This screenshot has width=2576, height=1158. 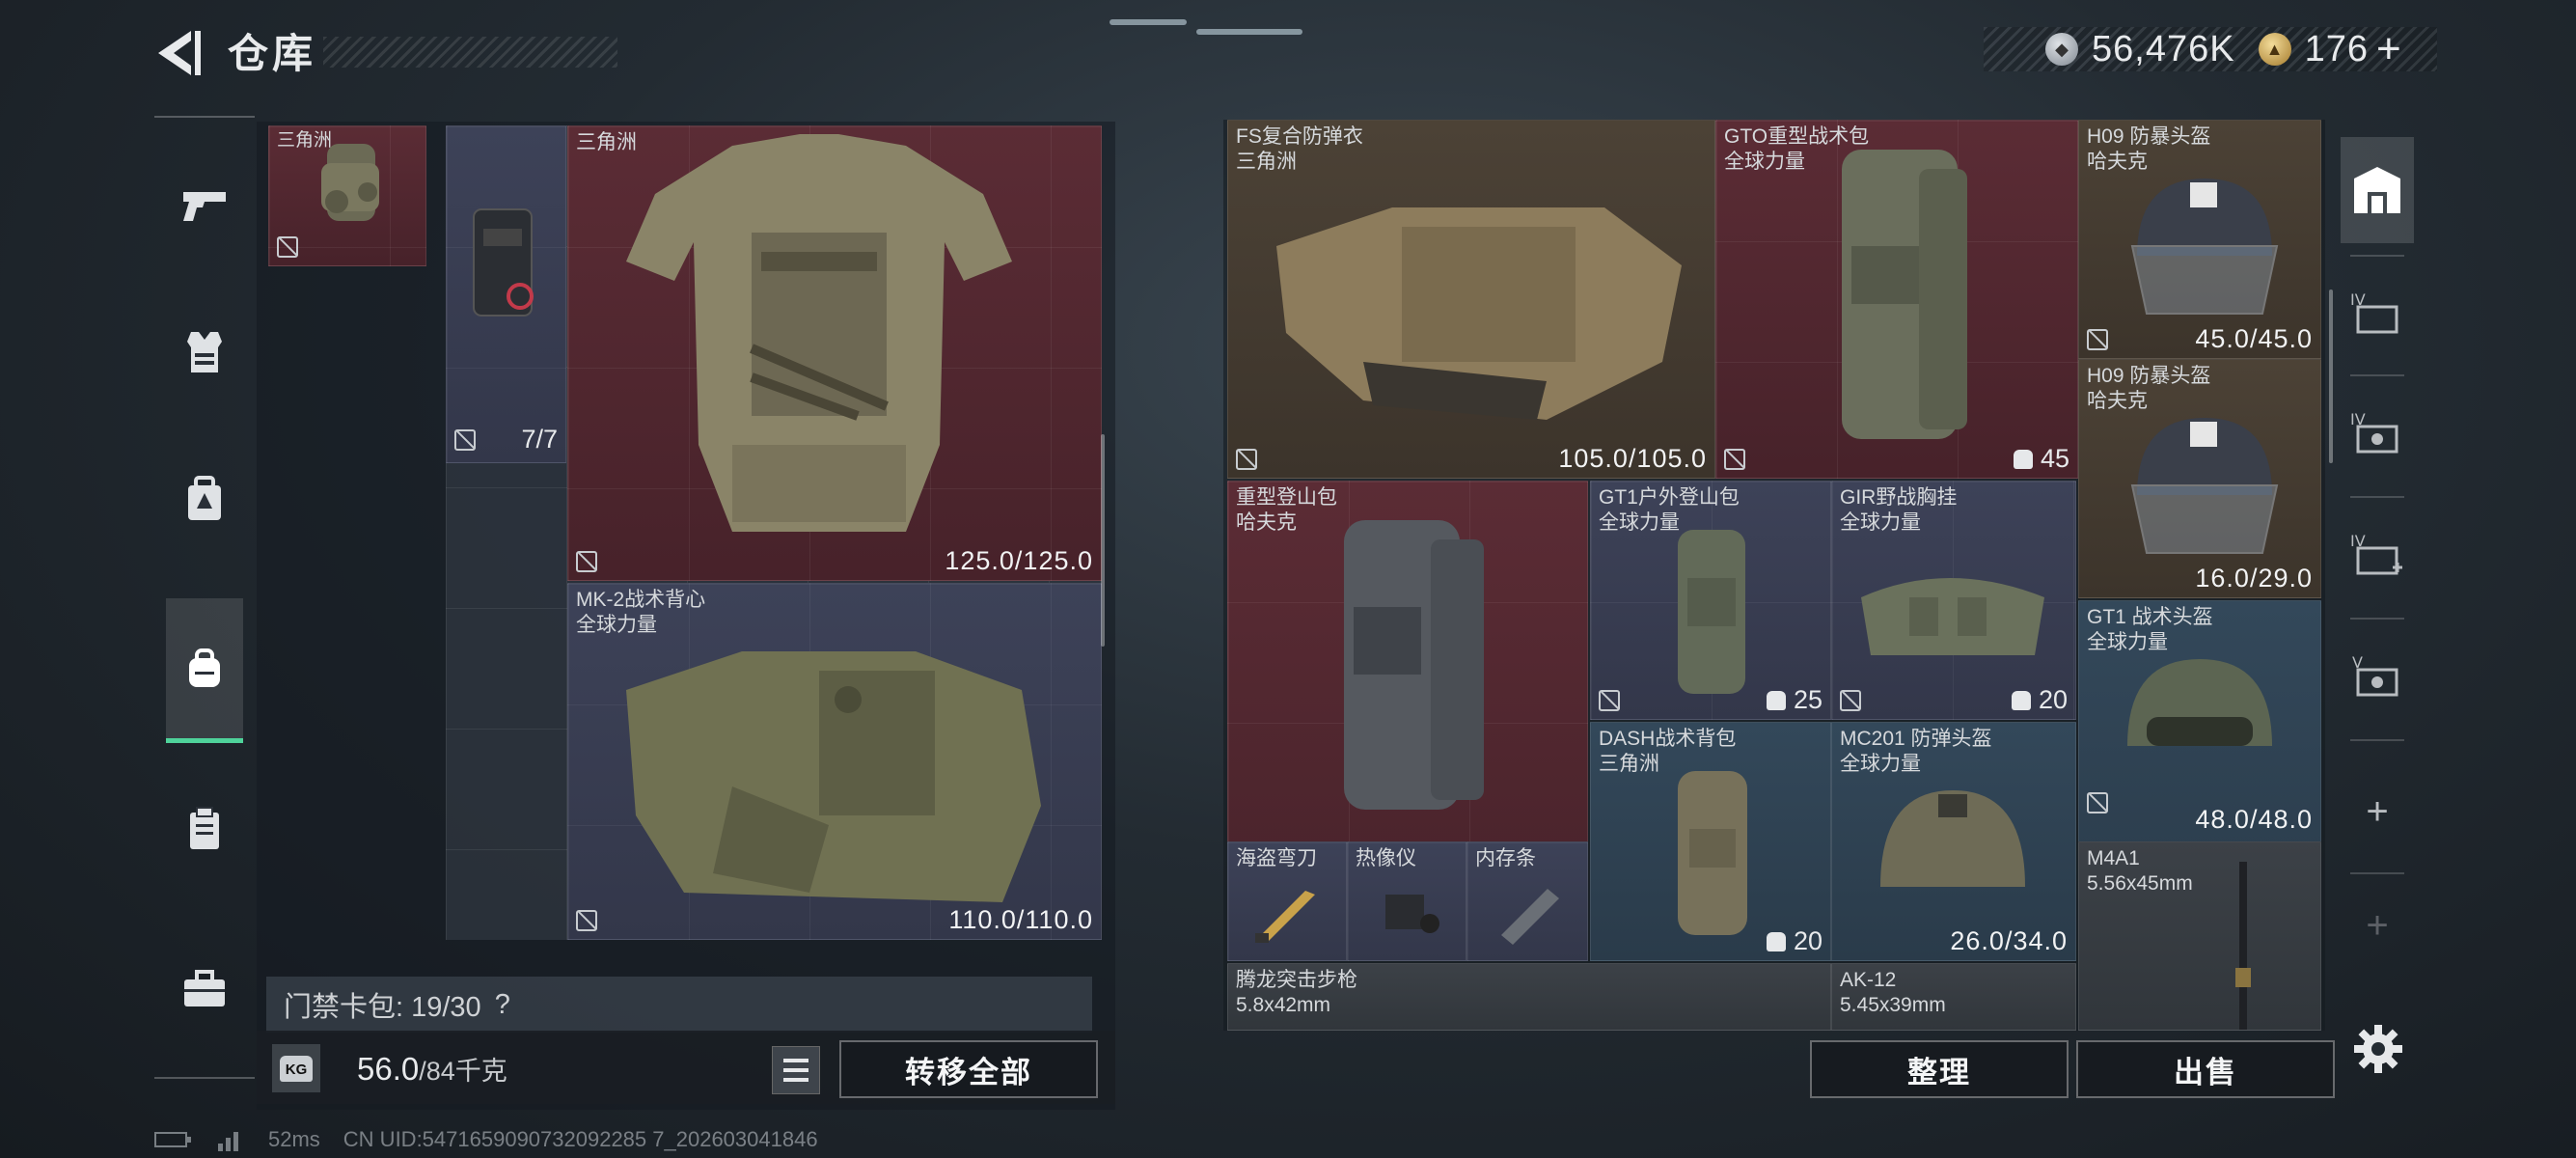 I want to click on item-name: FS复合防弹衣 三角洲, so click(x=1299, y=149).